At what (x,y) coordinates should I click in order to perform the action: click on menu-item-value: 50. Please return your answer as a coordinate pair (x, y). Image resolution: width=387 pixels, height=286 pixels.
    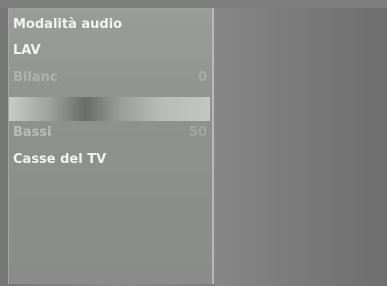
    Looking at the image, I should click on (197, 132).